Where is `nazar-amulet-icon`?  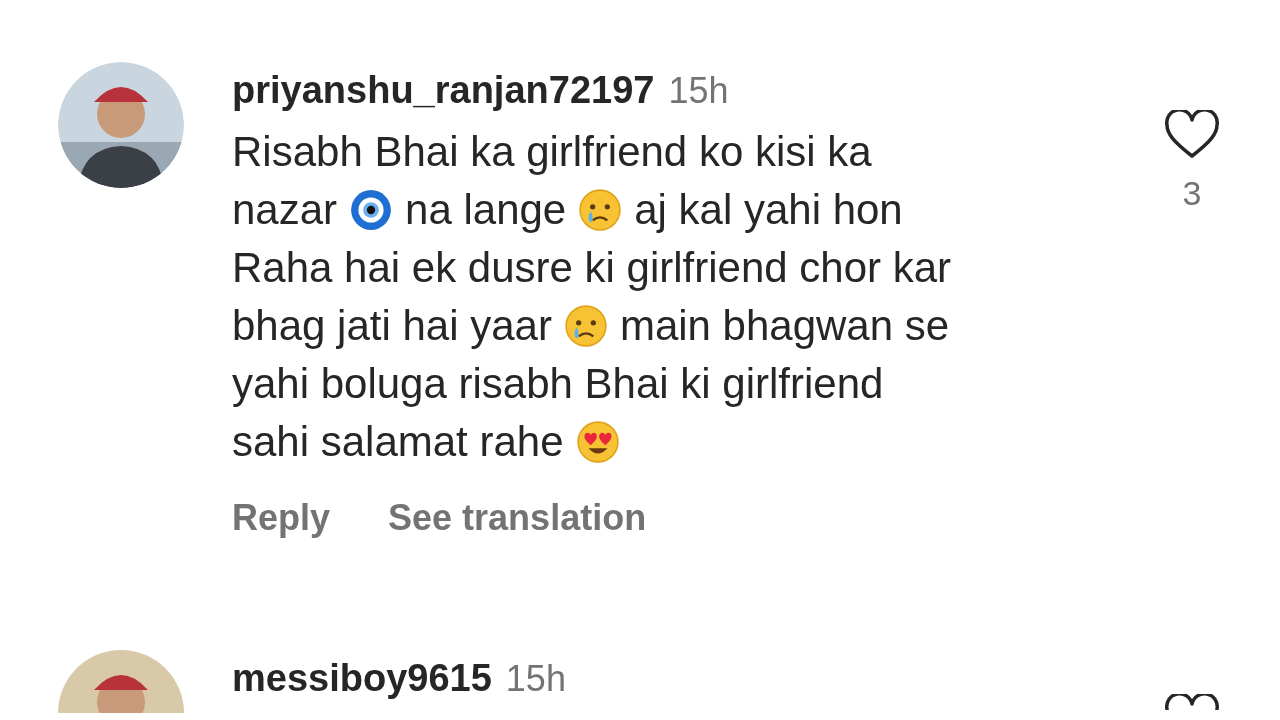 nazar-amulet-icon is located at coordinates (371, 210).